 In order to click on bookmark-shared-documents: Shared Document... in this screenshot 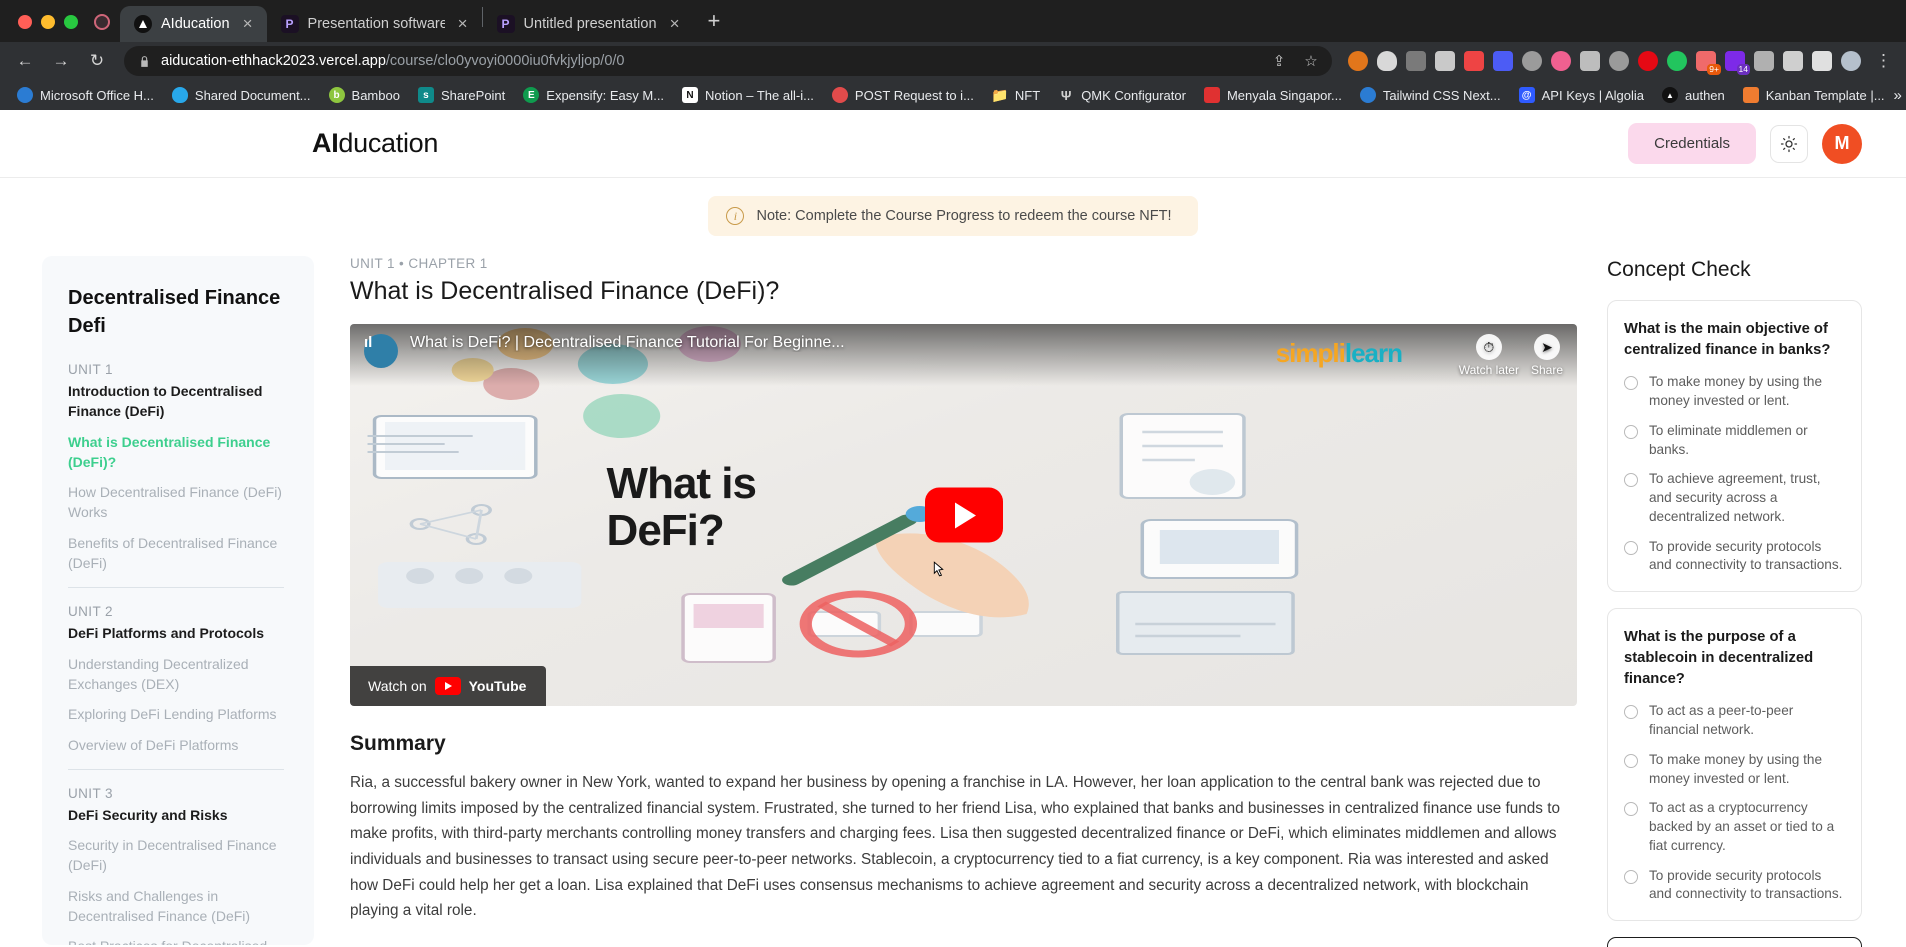, I will do `click(241, 95)`.